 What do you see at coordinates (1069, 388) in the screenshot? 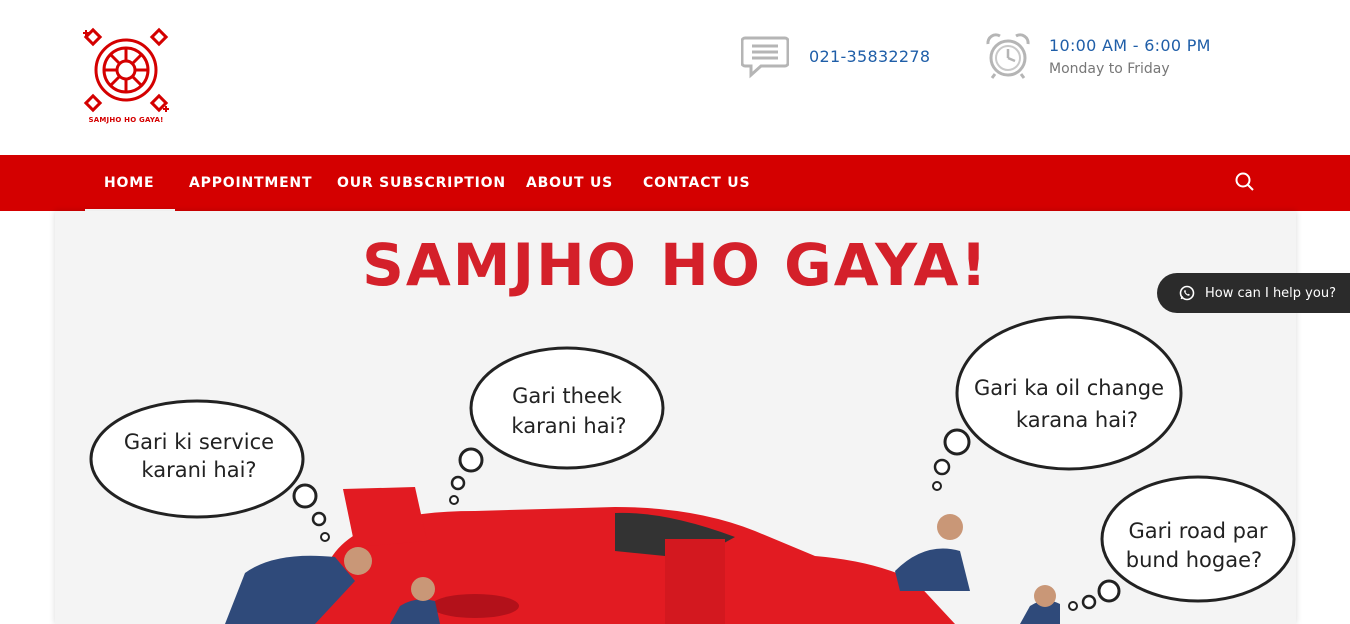
I see `bubble-oil-line1: Gari ka oil change` at bounding box center [1069, 388].